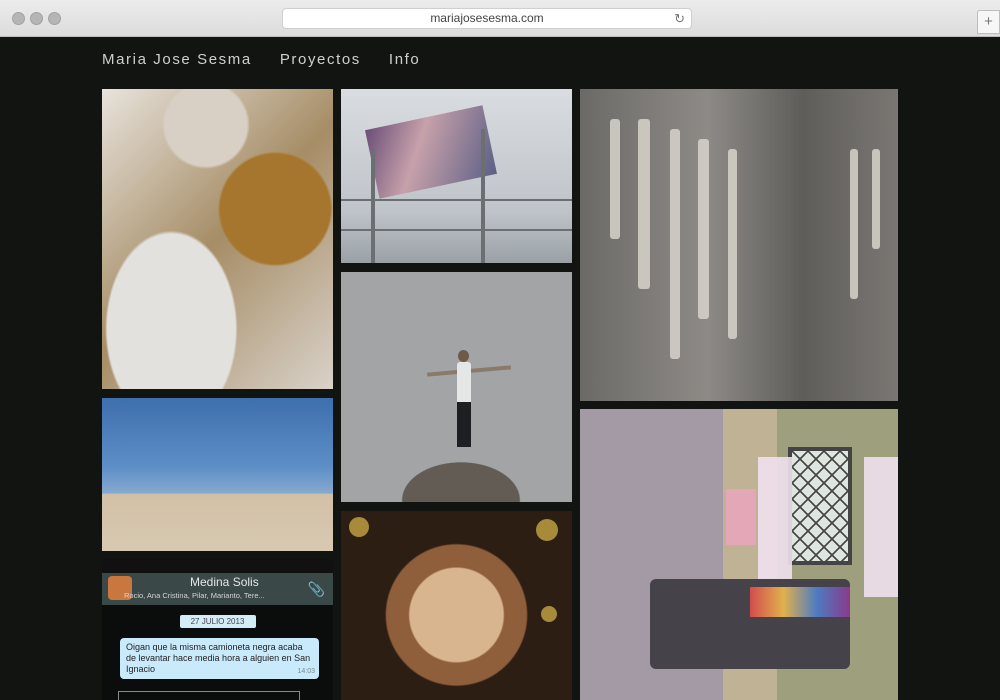 Image resolution: width=1000 pixels, height=700 pixels. I want to click on bedroom-photo, so click(739, 554).